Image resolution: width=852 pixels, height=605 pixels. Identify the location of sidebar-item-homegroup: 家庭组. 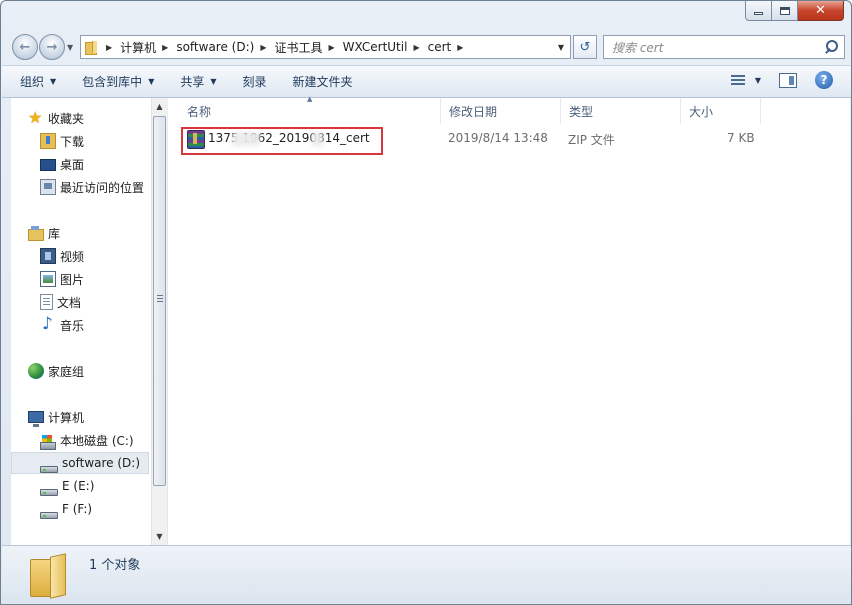
(98, 371).